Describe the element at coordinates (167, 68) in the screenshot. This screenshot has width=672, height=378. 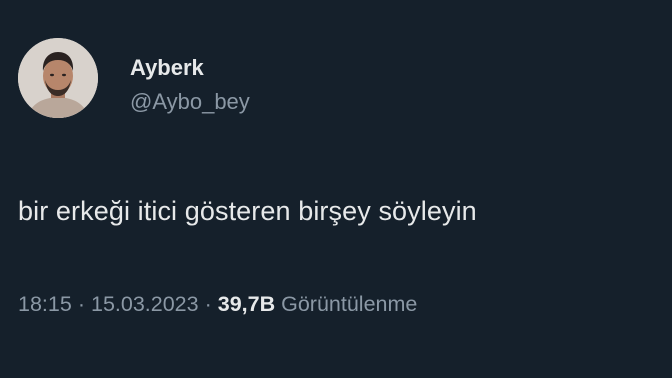
I see `author-display-name: Ayberk` at that location.